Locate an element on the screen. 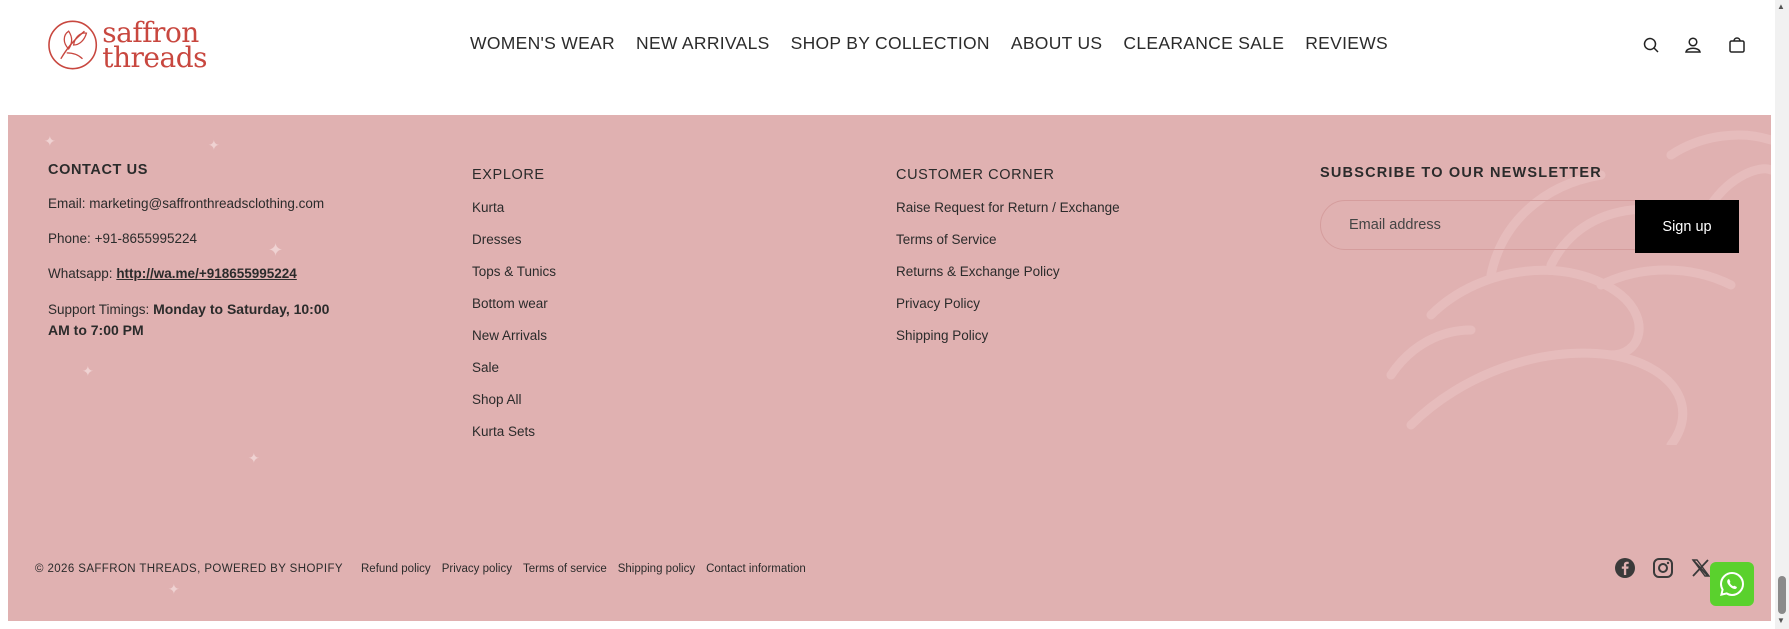  contact-whatsapp: Whatsapp: http://wa.me/+918655995224 is located at coordinates (198, 274).